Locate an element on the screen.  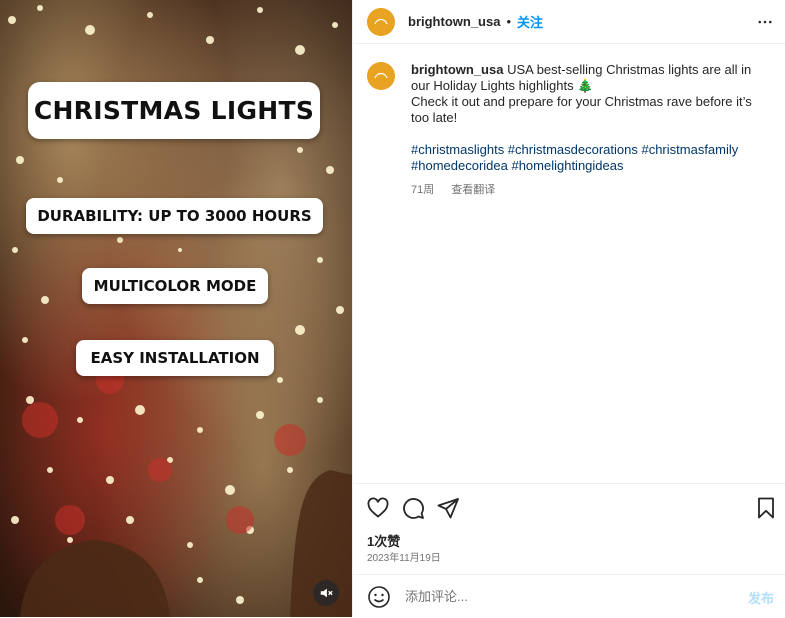
comment-input is located at coordinates (565, 596).